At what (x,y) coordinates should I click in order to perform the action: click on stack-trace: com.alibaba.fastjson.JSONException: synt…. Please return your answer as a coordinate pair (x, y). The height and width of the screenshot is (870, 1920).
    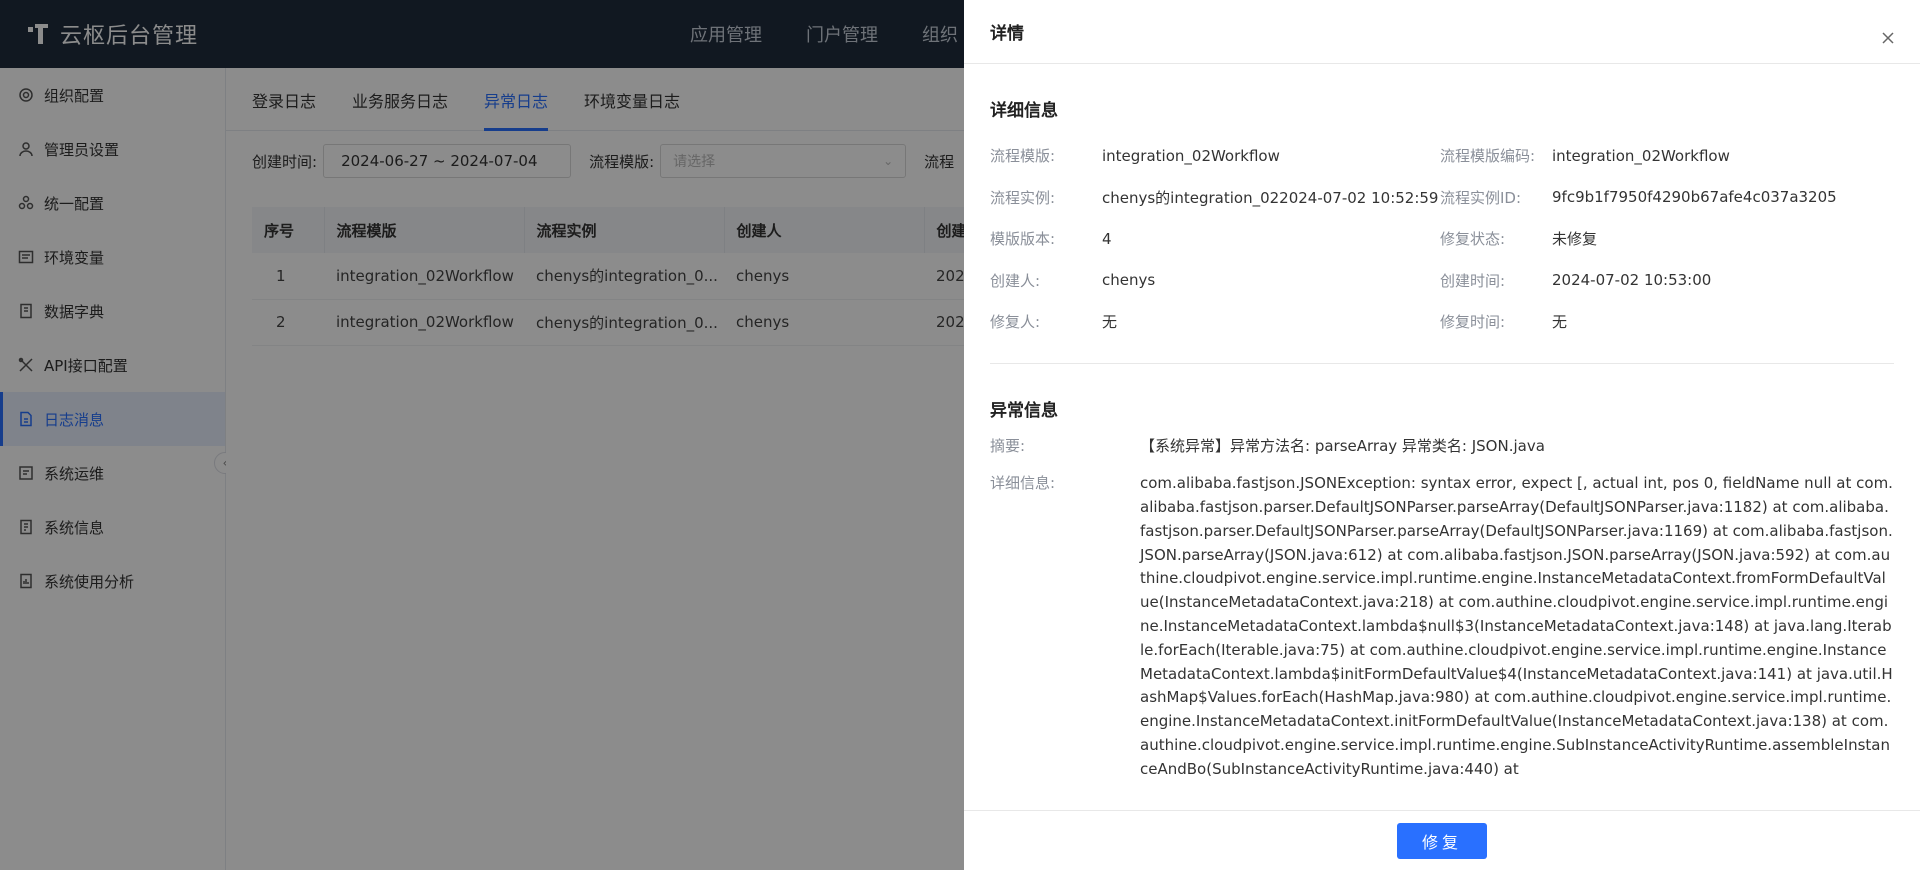
    Looking at the image, I should click on (1516, 626).